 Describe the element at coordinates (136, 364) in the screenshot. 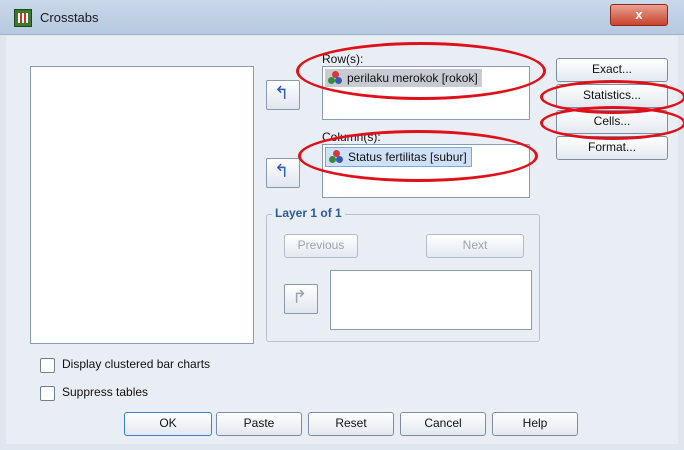

I see `clustered-bar-label: Display clustered bar charts` at that location.